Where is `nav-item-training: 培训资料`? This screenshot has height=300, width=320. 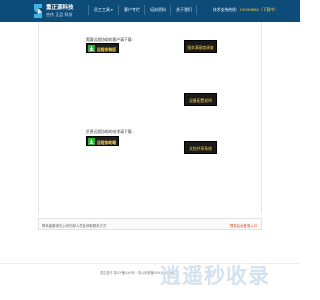 nav-item-training: 培训资料 is located at coordinates (158, 10).